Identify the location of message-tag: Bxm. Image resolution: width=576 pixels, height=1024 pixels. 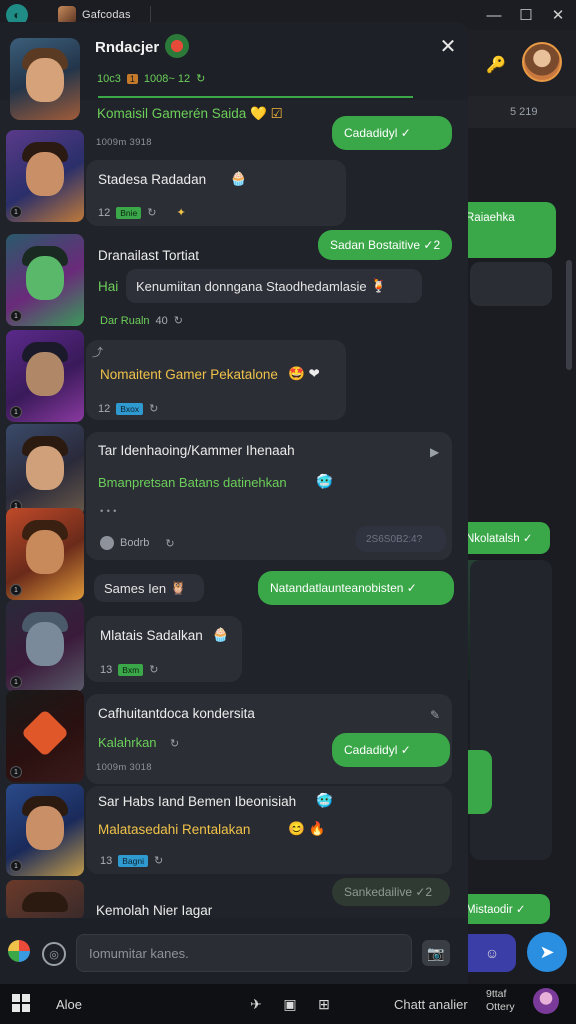
(131, 669).